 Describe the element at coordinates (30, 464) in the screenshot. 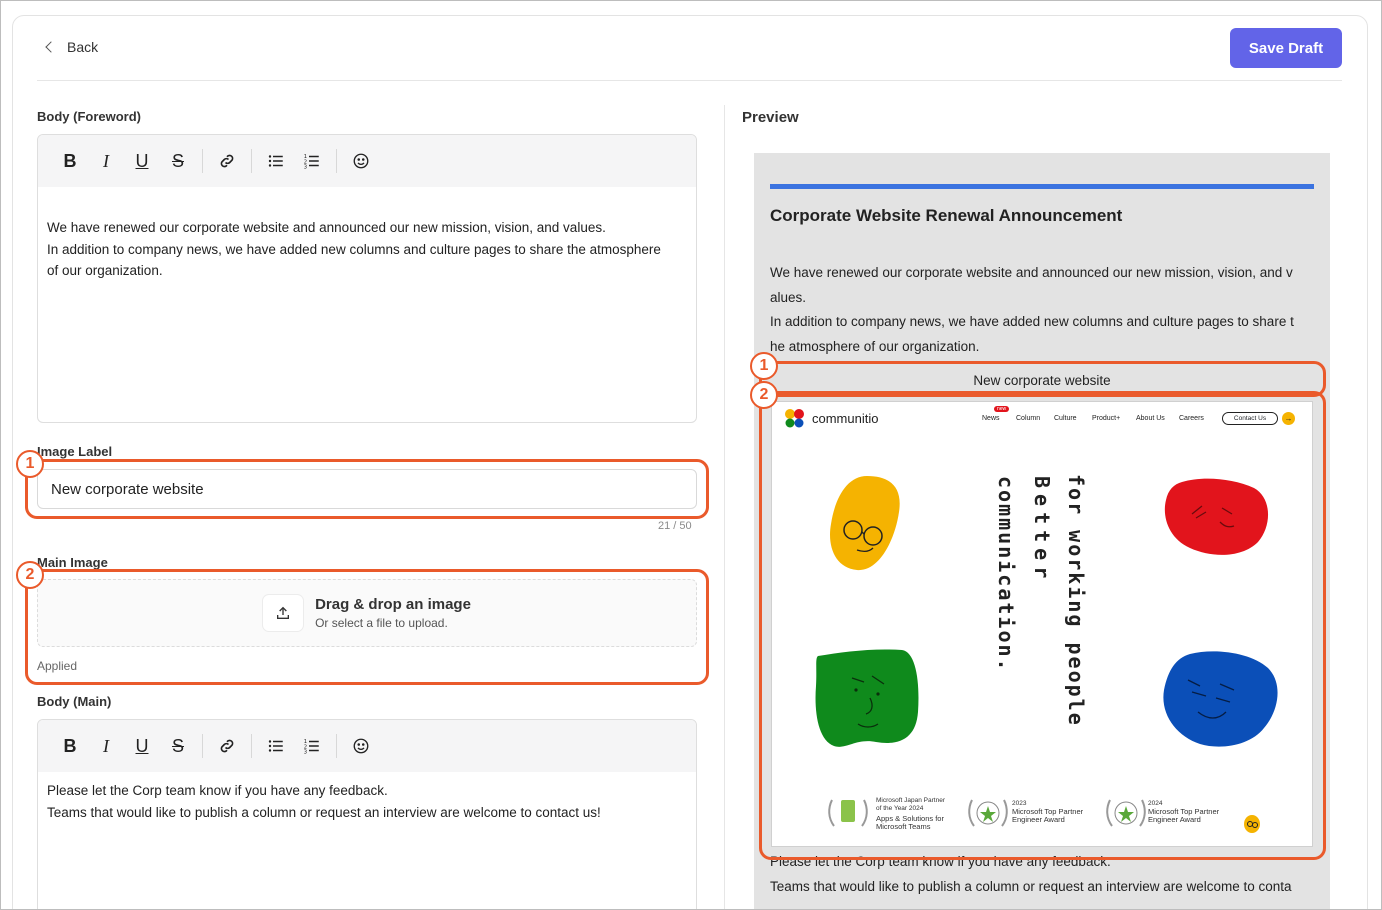

I see `callout-badge-1: 1` at that location.